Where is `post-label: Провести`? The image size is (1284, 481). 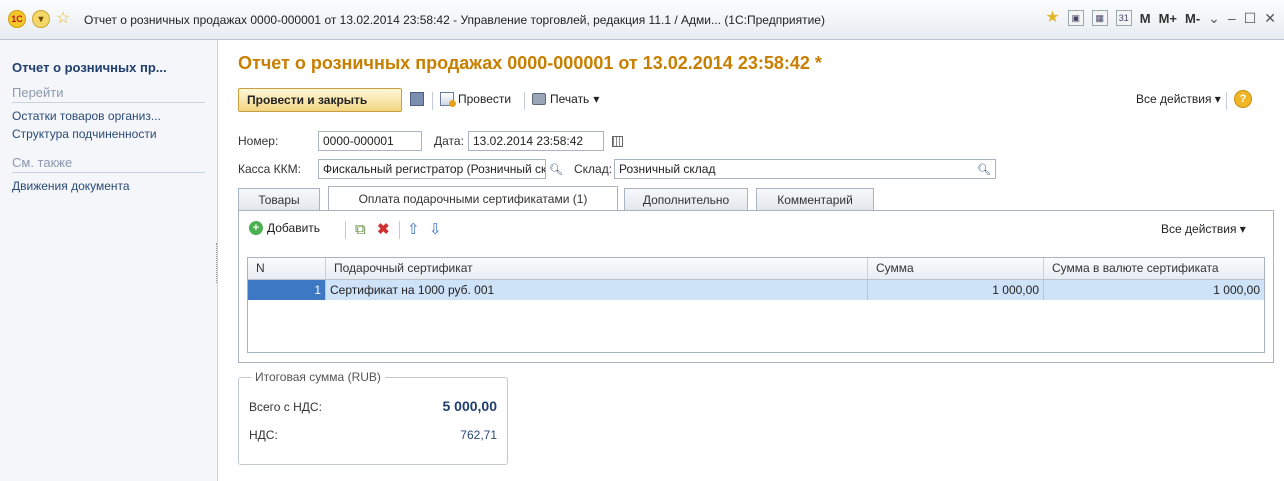
post-label: Провести is located at coordinates (485, 99).